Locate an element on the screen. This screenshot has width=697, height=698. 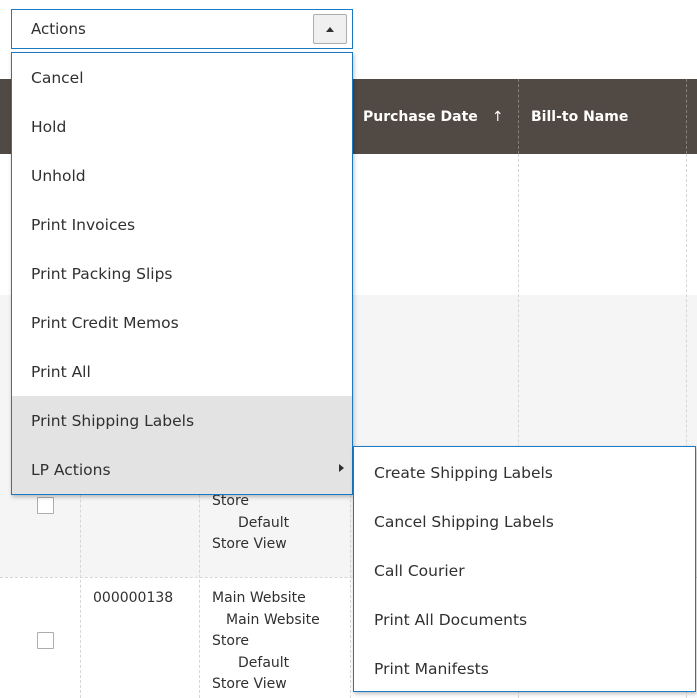
sort-ascending-icon: ↑ is located at coordinates (497, 116).